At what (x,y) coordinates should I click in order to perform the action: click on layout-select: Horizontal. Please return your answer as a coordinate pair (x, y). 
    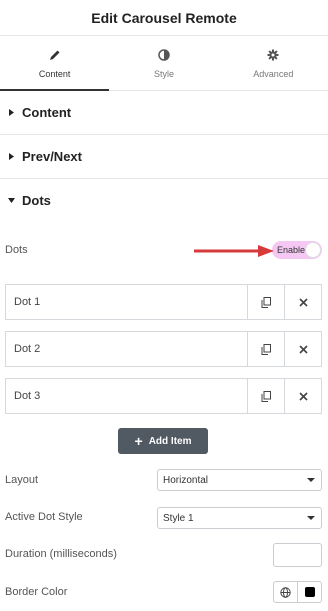
    Looking at the image, I should click on (239, 480).